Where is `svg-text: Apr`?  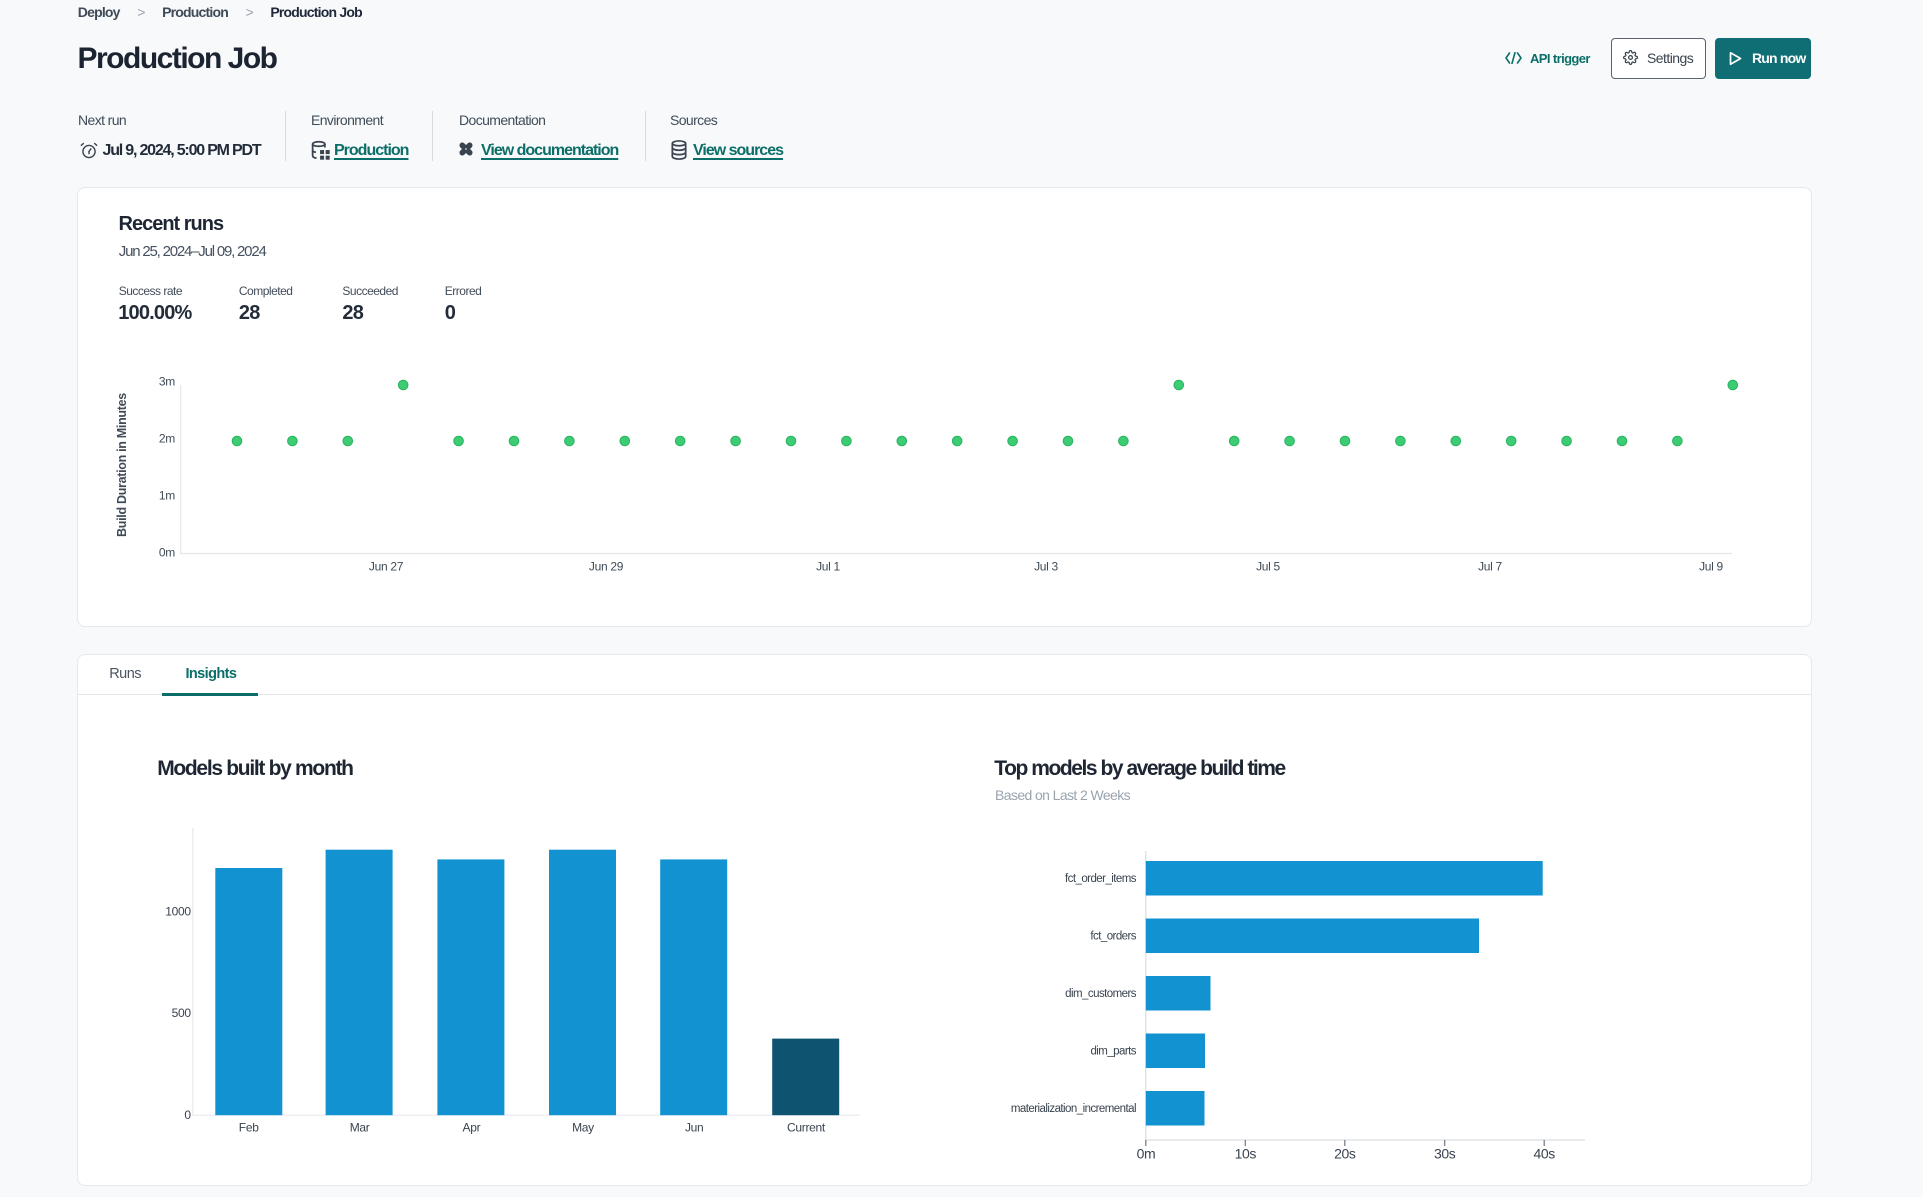 svg-text: Apr is located at coordinates (472, 1127).